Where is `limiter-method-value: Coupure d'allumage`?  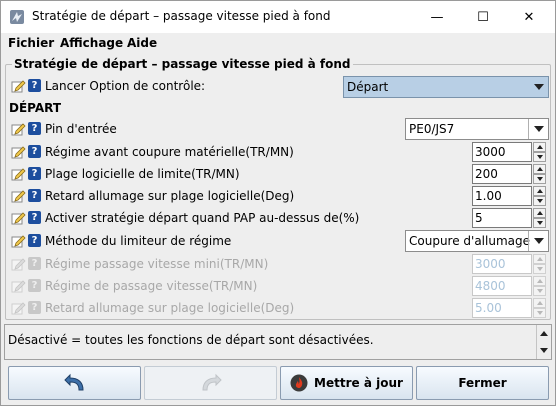
limiter-method-value: Coupure d'allumage is located at coordinates (470, 241).